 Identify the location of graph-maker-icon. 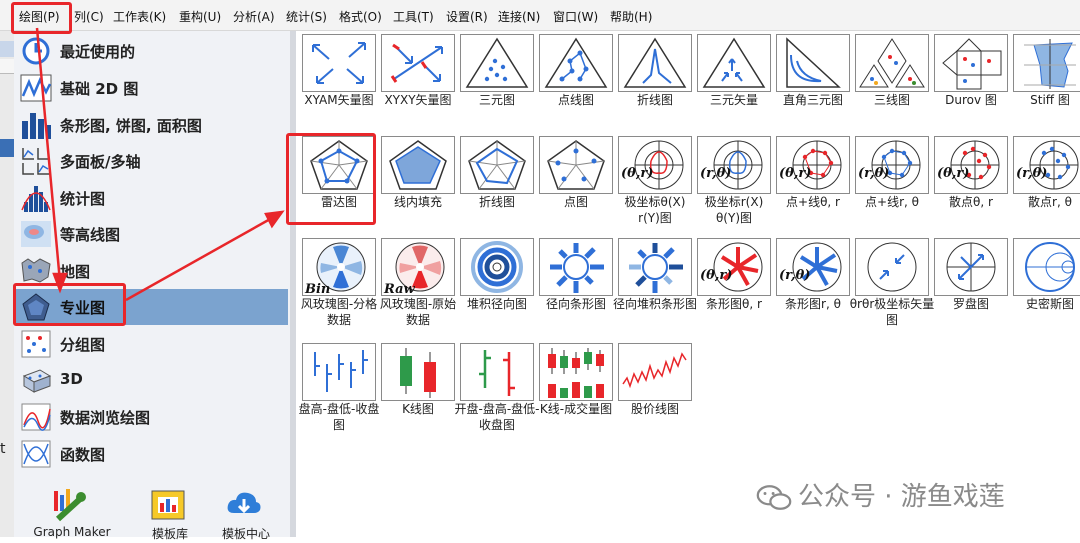
(70, 505).